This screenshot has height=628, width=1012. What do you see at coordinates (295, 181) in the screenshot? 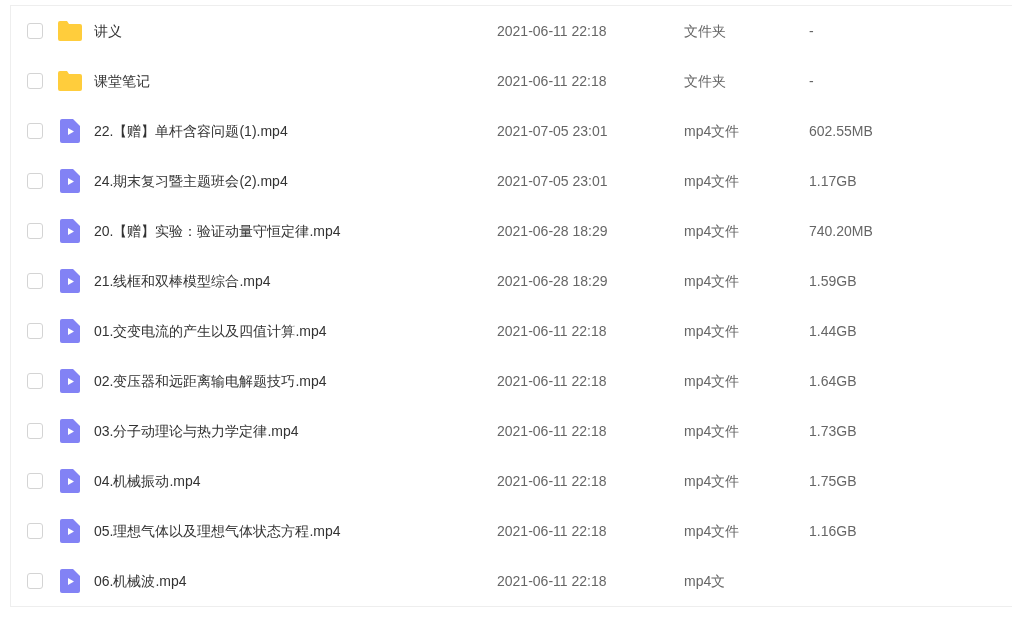
I see `file-name: 24.期末复习暨主题班会(2).mp4` at bounding box center [295, 181].